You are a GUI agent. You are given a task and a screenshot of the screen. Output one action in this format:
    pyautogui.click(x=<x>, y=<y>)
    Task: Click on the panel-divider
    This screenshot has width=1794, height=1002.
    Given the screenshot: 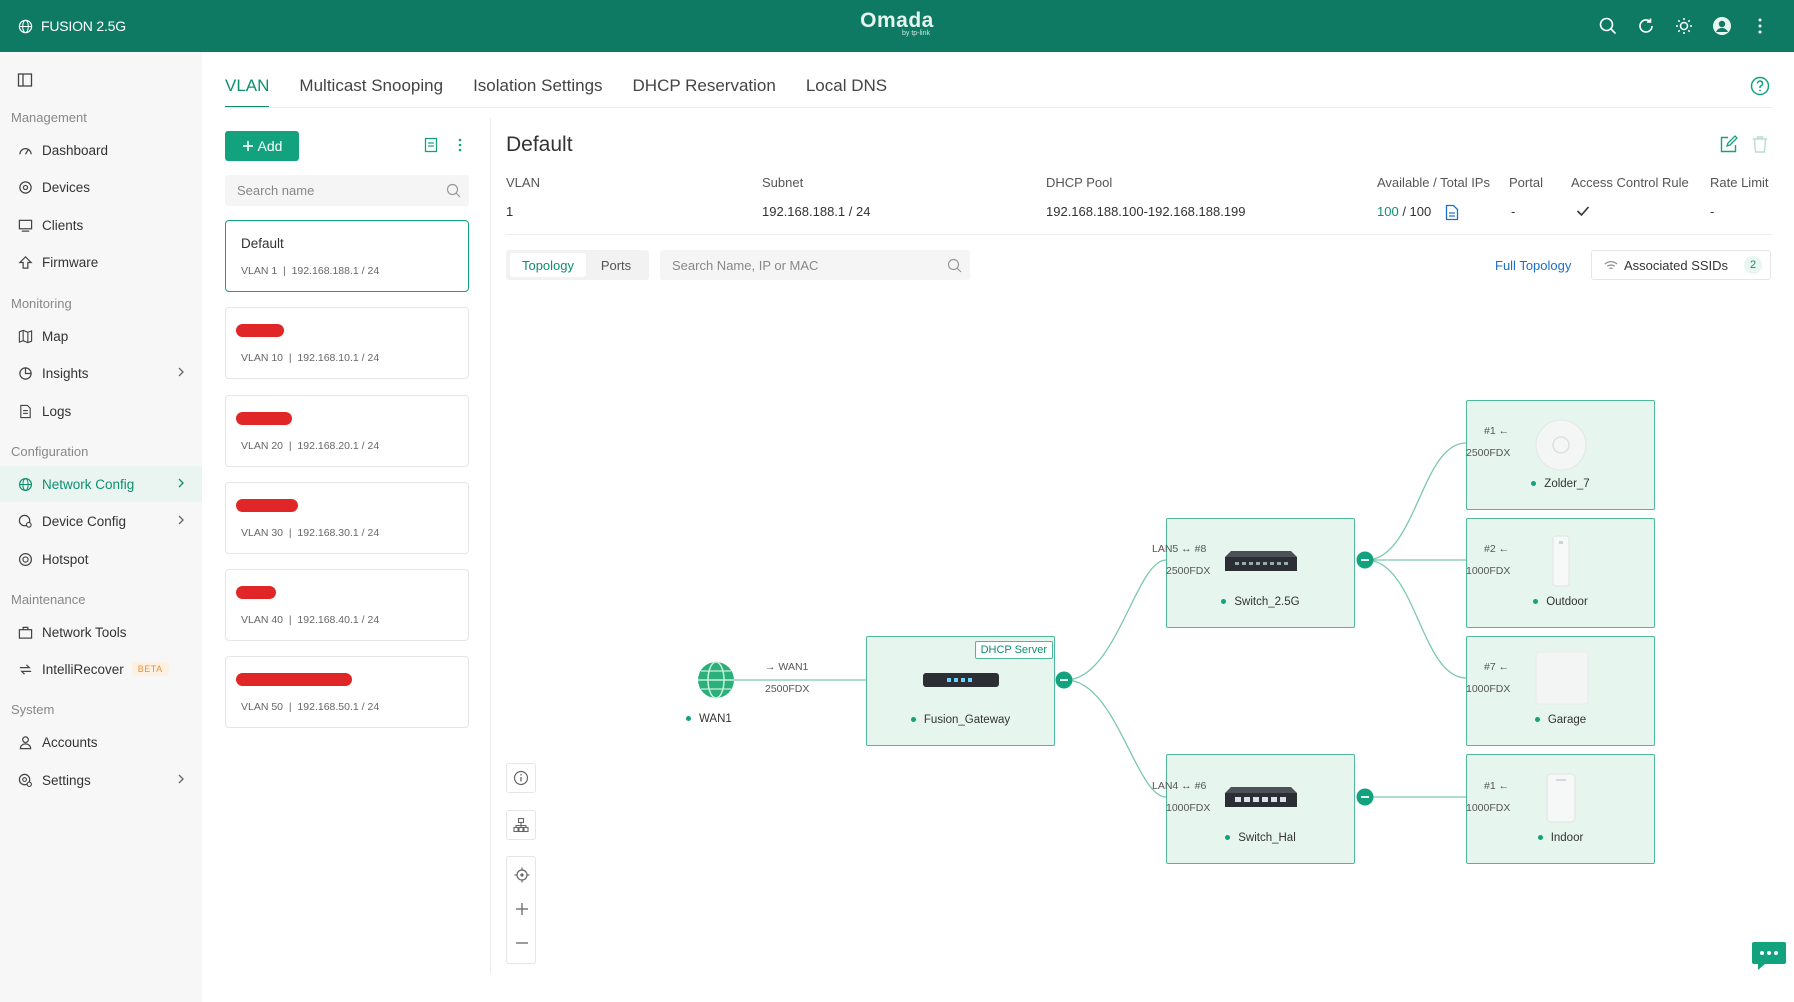 What is the action you would take?
    pyautogui.click(x=490, y=545)
    